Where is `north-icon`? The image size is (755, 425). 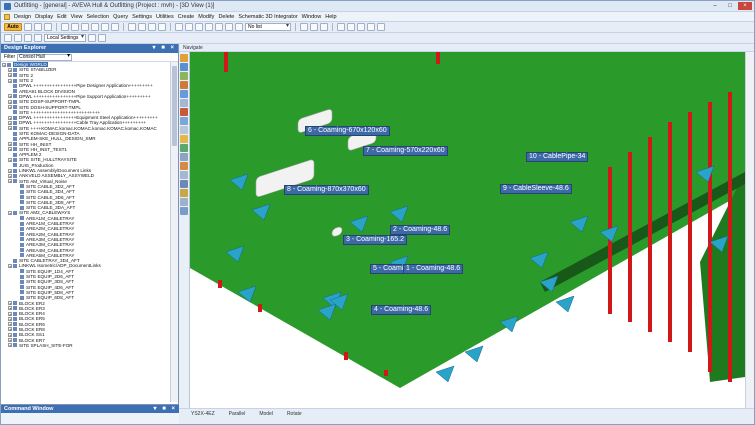 north-icon is located at coordinates (184, 148).